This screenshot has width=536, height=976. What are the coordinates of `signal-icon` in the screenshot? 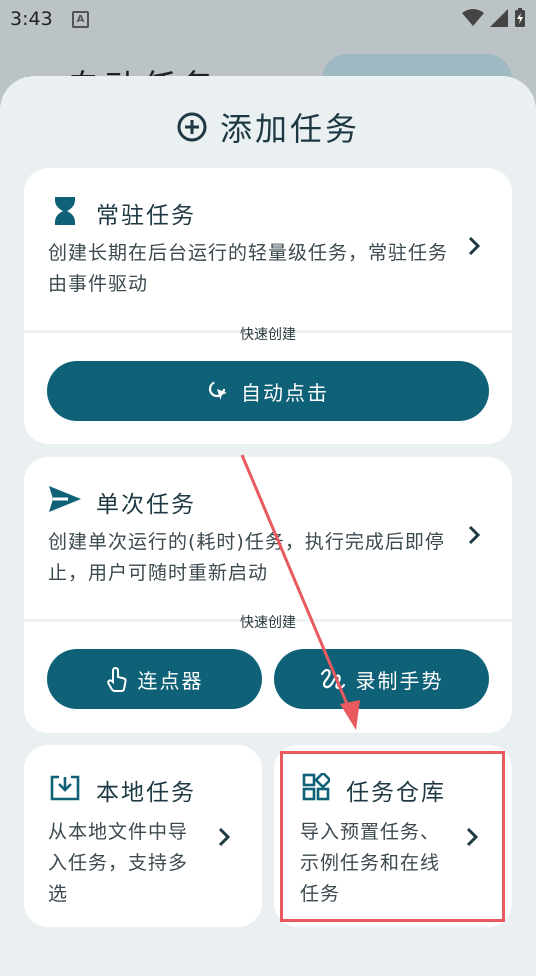 It's located at (499, 18).